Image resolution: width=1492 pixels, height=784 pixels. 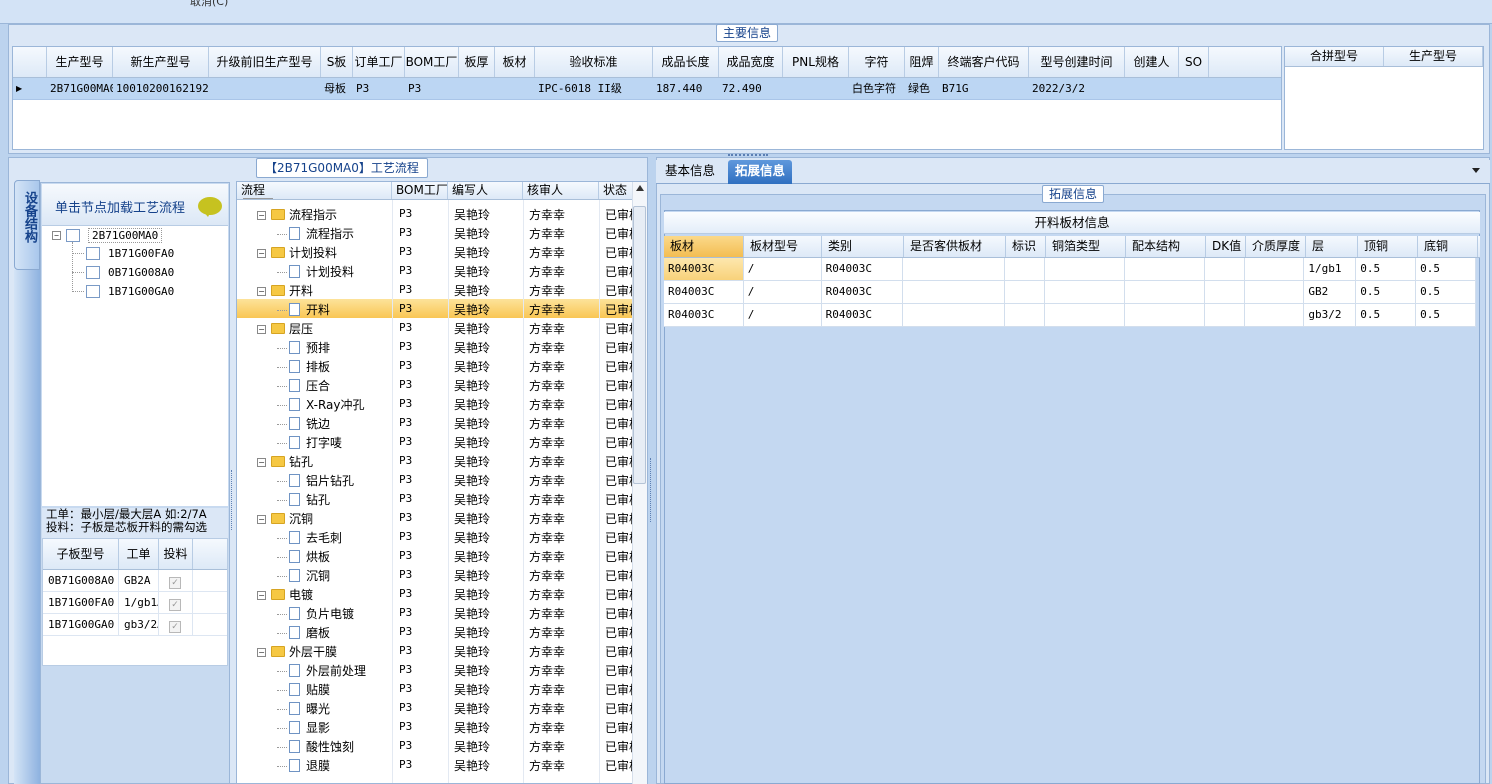 I want to click on main-col-header: 成品长度, so click(x=686, y=62).